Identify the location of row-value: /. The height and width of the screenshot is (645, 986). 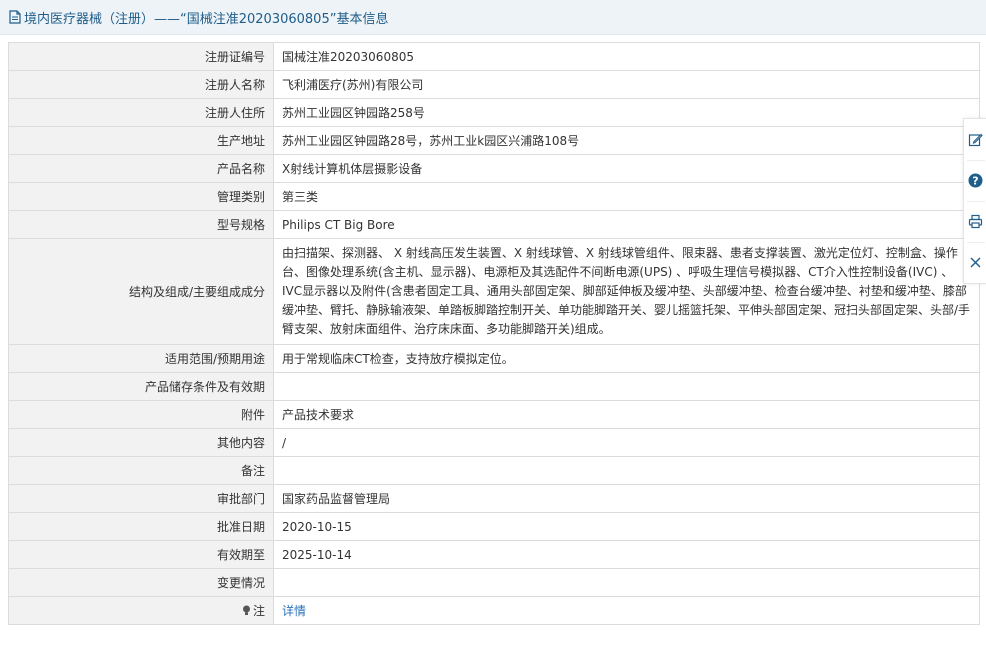
(626, 442).